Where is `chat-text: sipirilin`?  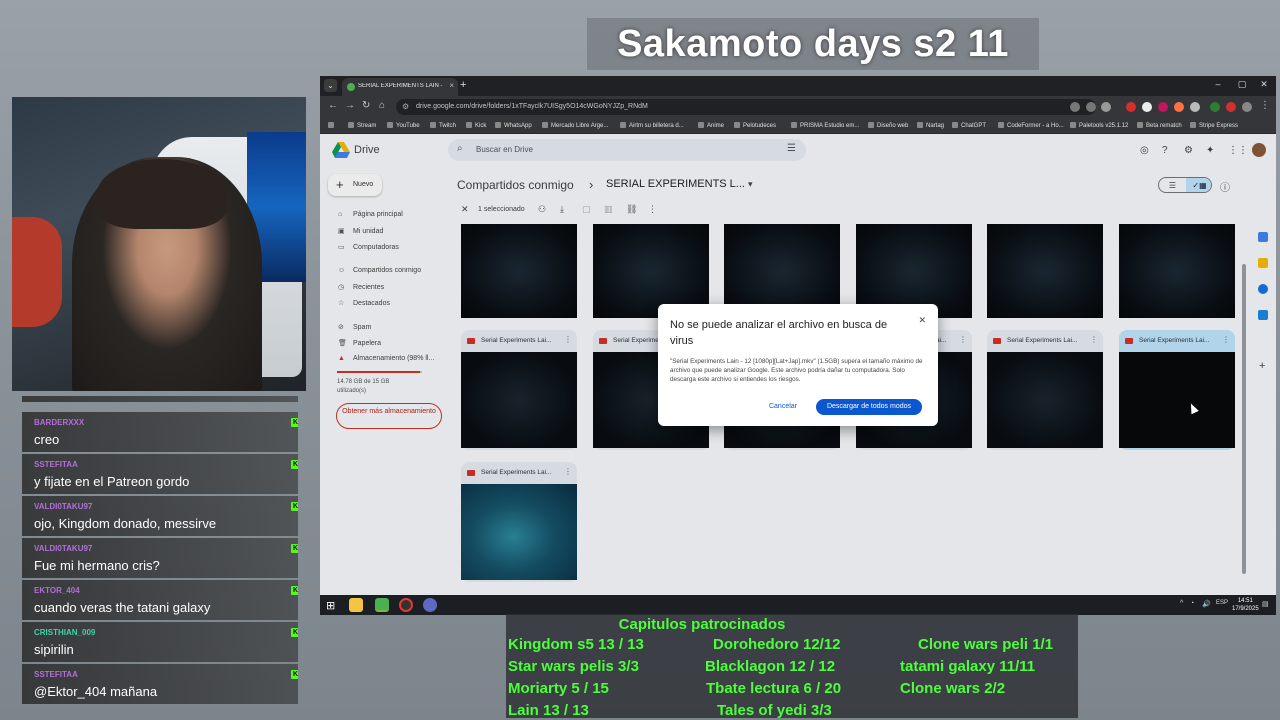 chat-text: sipirilin is located at coordinates (54, 649).